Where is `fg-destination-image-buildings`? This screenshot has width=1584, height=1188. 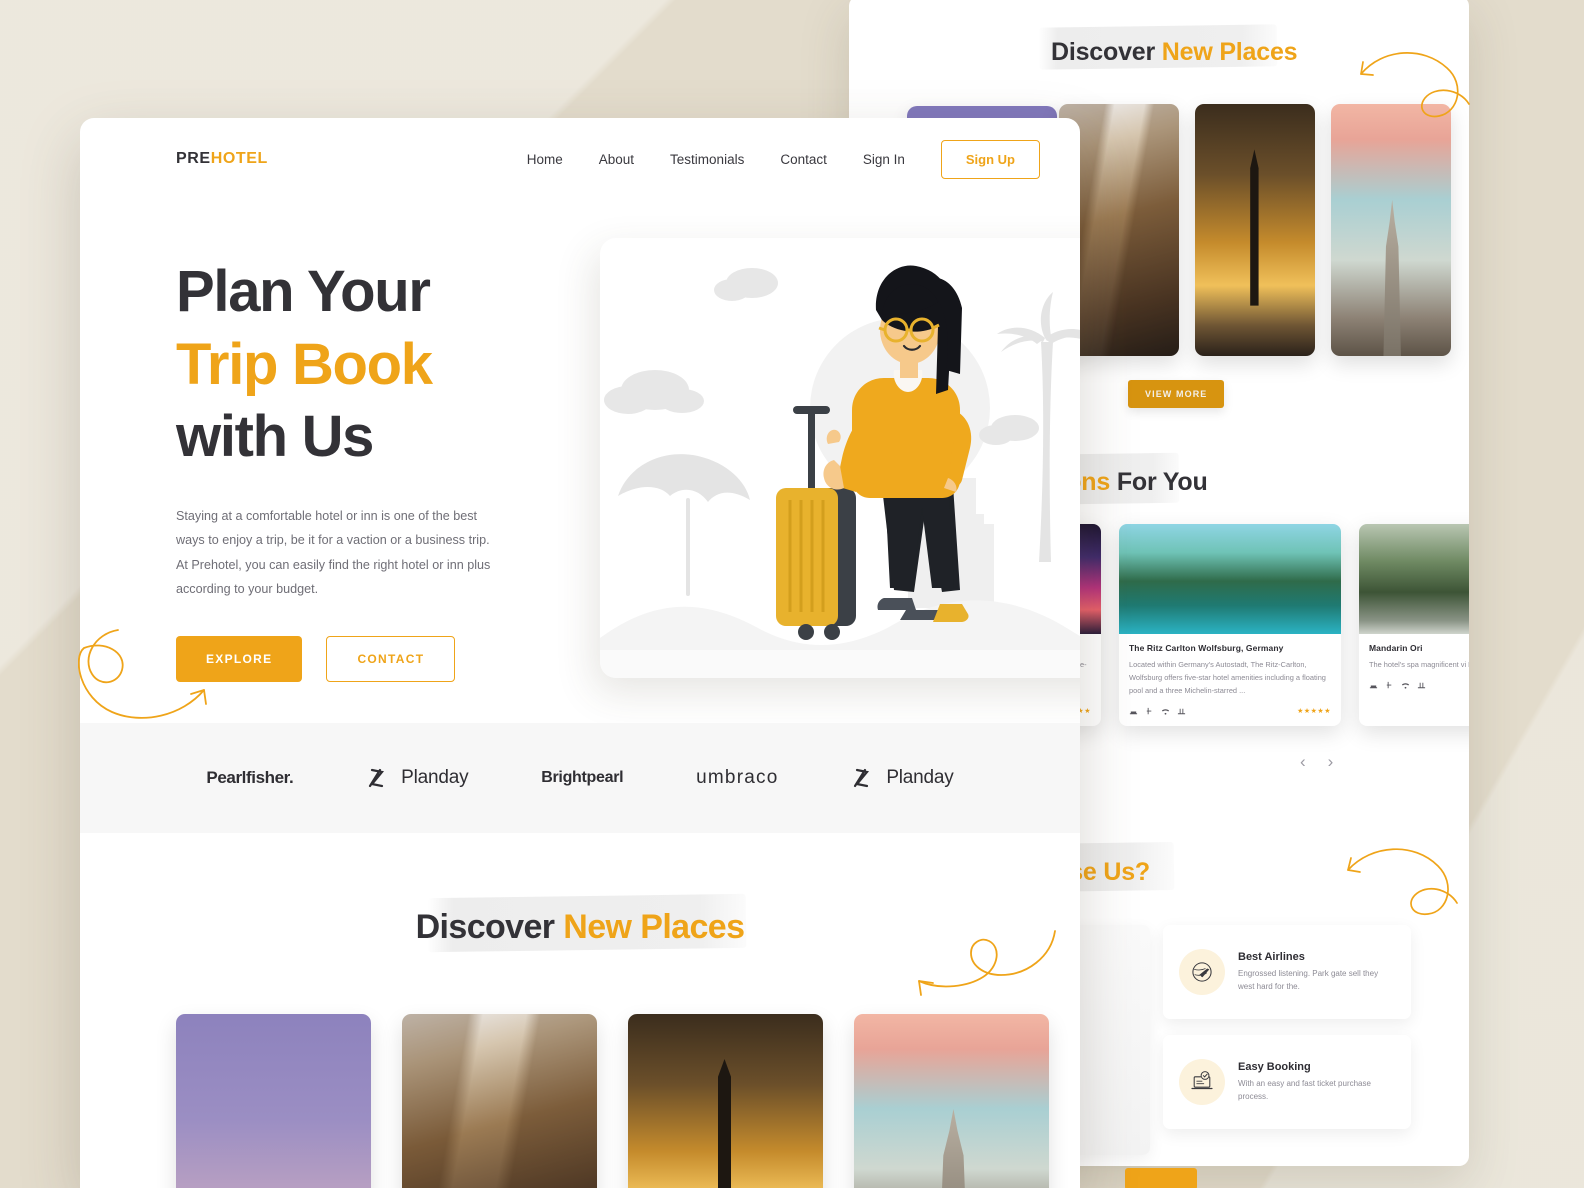
fg-destination-image-buildings is located at coordinates (499, 1101).